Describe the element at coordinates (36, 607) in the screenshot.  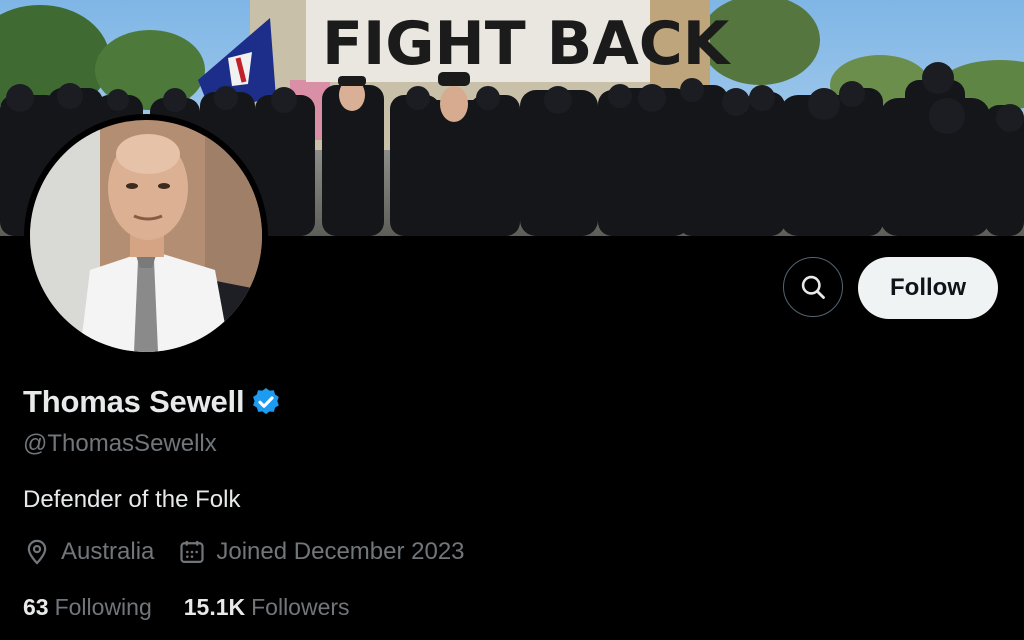
I see `following-count: 63` at that location.